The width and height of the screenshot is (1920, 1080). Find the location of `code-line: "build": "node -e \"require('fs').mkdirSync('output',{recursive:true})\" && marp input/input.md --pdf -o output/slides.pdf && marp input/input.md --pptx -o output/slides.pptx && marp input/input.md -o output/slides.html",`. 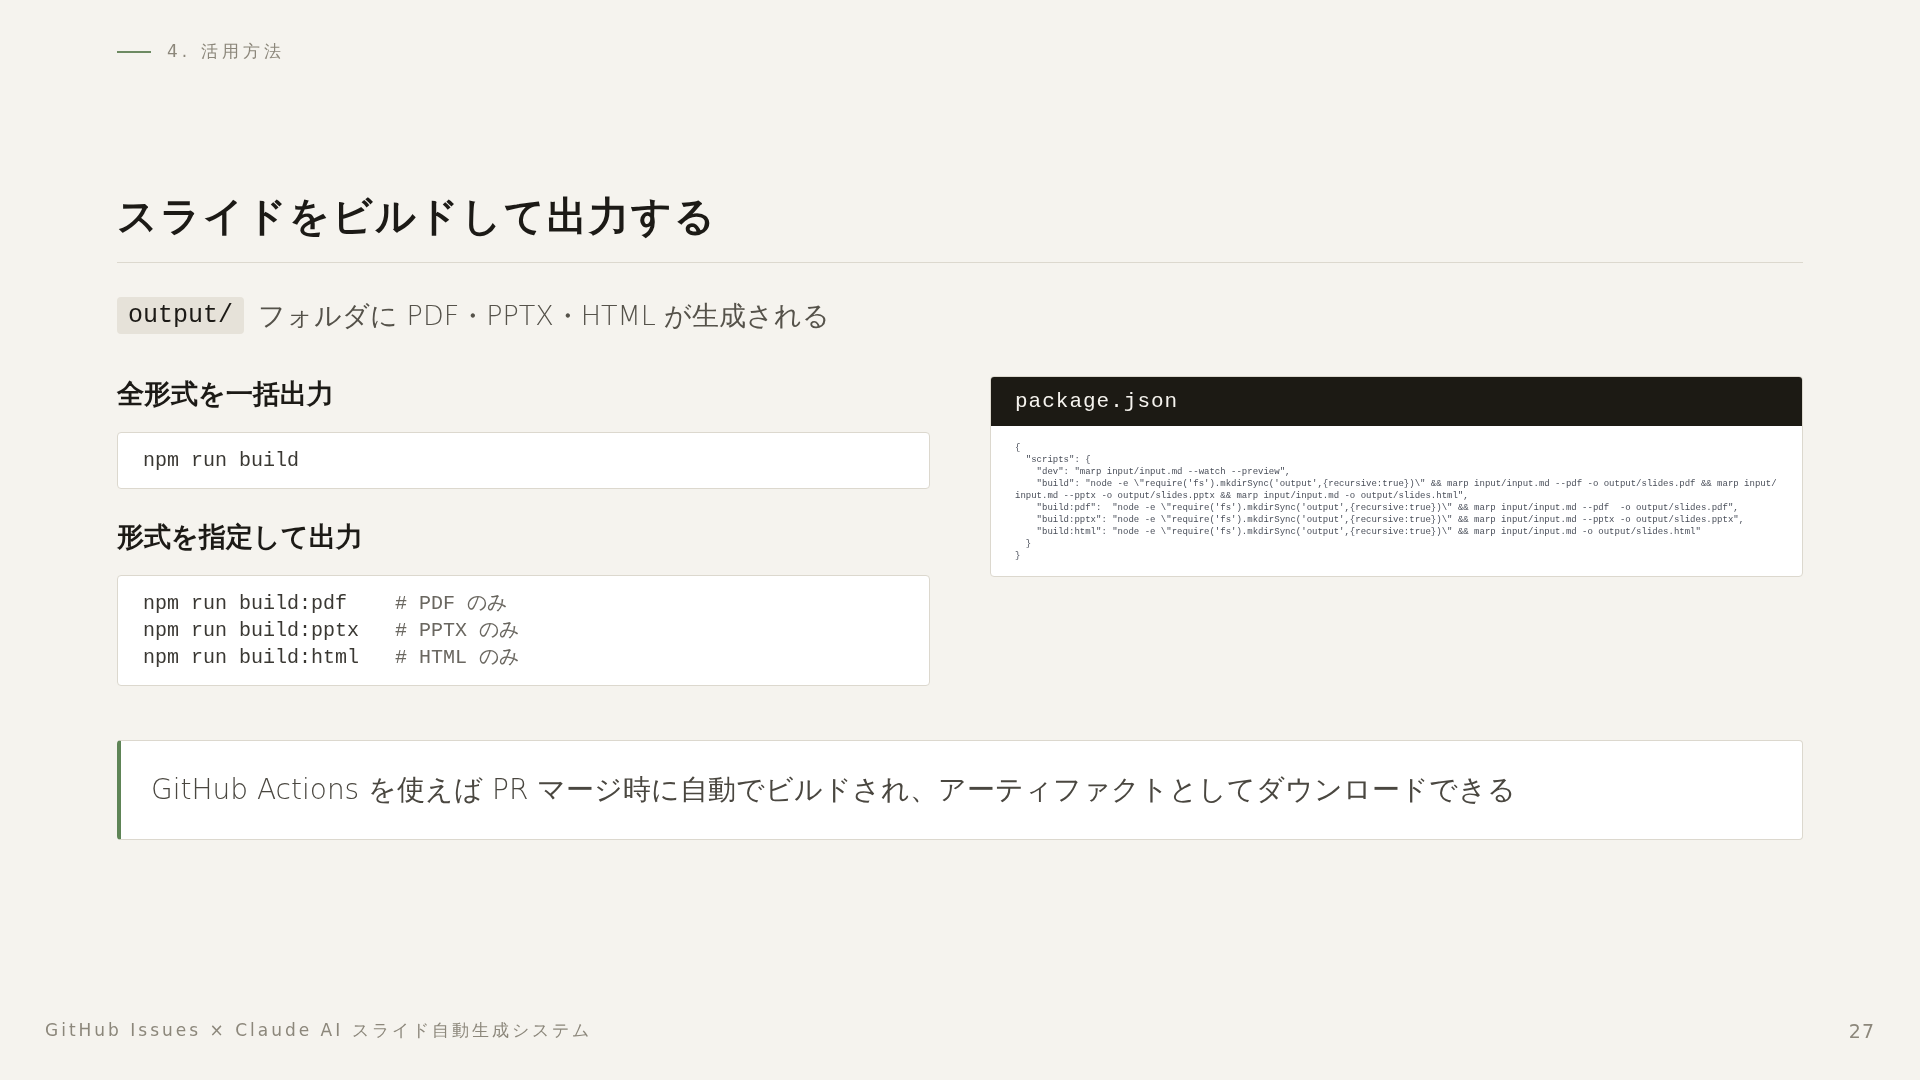

code-line: "build": "node -e \"require('fs').mkdirSync('output',{recursive:true})\" && marp input/input.md --pdf -o output/slides.pdf && marp input/input.md --pptx -o output/slides.pptx && marp input/input.md -o output/slides.html", is located at coordinates (1396, 490).